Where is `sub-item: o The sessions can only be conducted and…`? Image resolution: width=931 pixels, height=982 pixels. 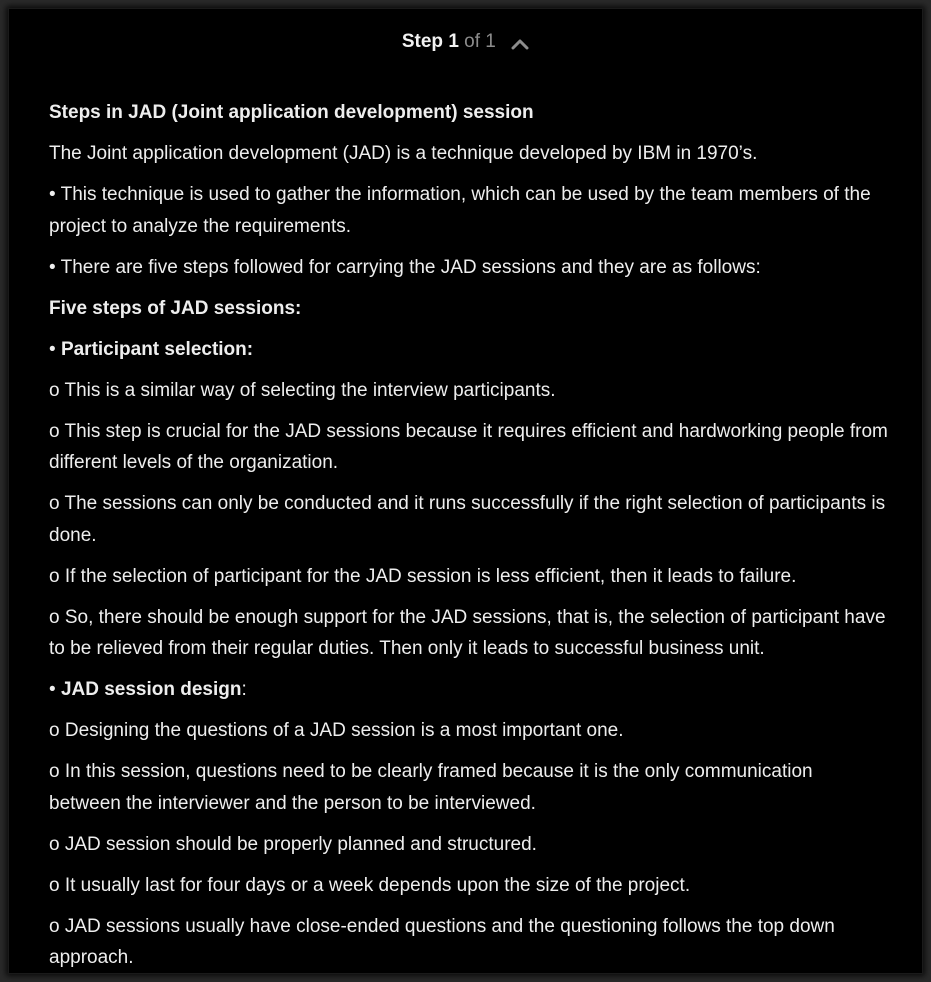 sub-item: o The sessions can only be conducted and… is located at coordinates (467, 519).